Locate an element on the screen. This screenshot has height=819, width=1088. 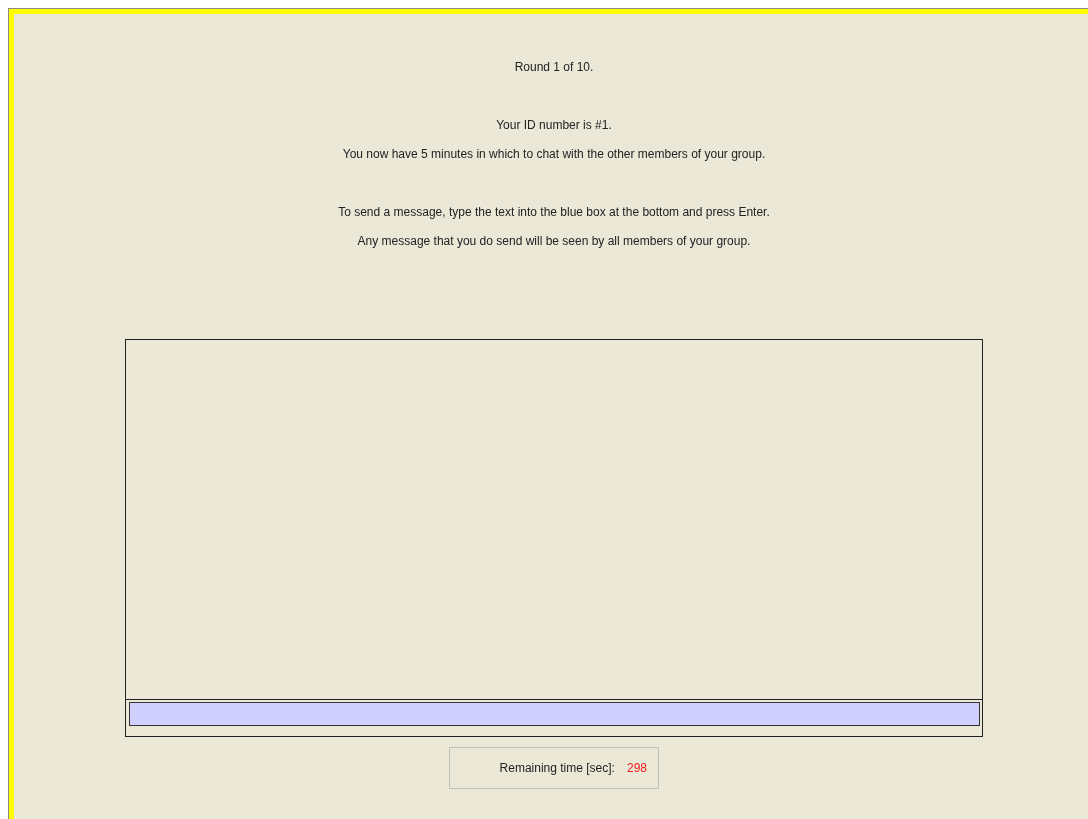
instruction-text: You now have 5 minutes in which to chat with the other members of your group. is located at coordinates (554, 154).